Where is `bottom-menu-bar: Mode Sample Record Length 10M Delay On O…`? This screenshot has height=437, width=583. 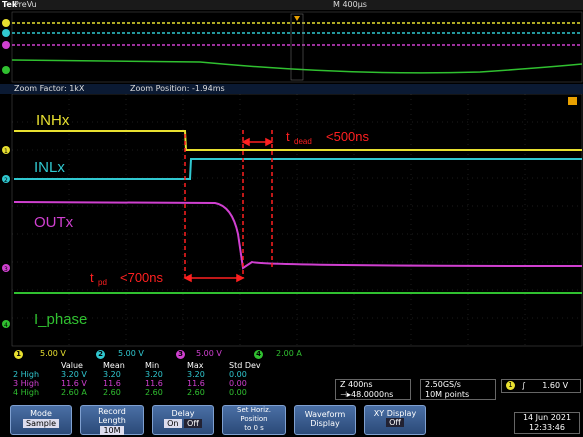 bottom-menu-bar: Mode Sample Record Length 10M Delay On O… is located at coordinates (291, 421).